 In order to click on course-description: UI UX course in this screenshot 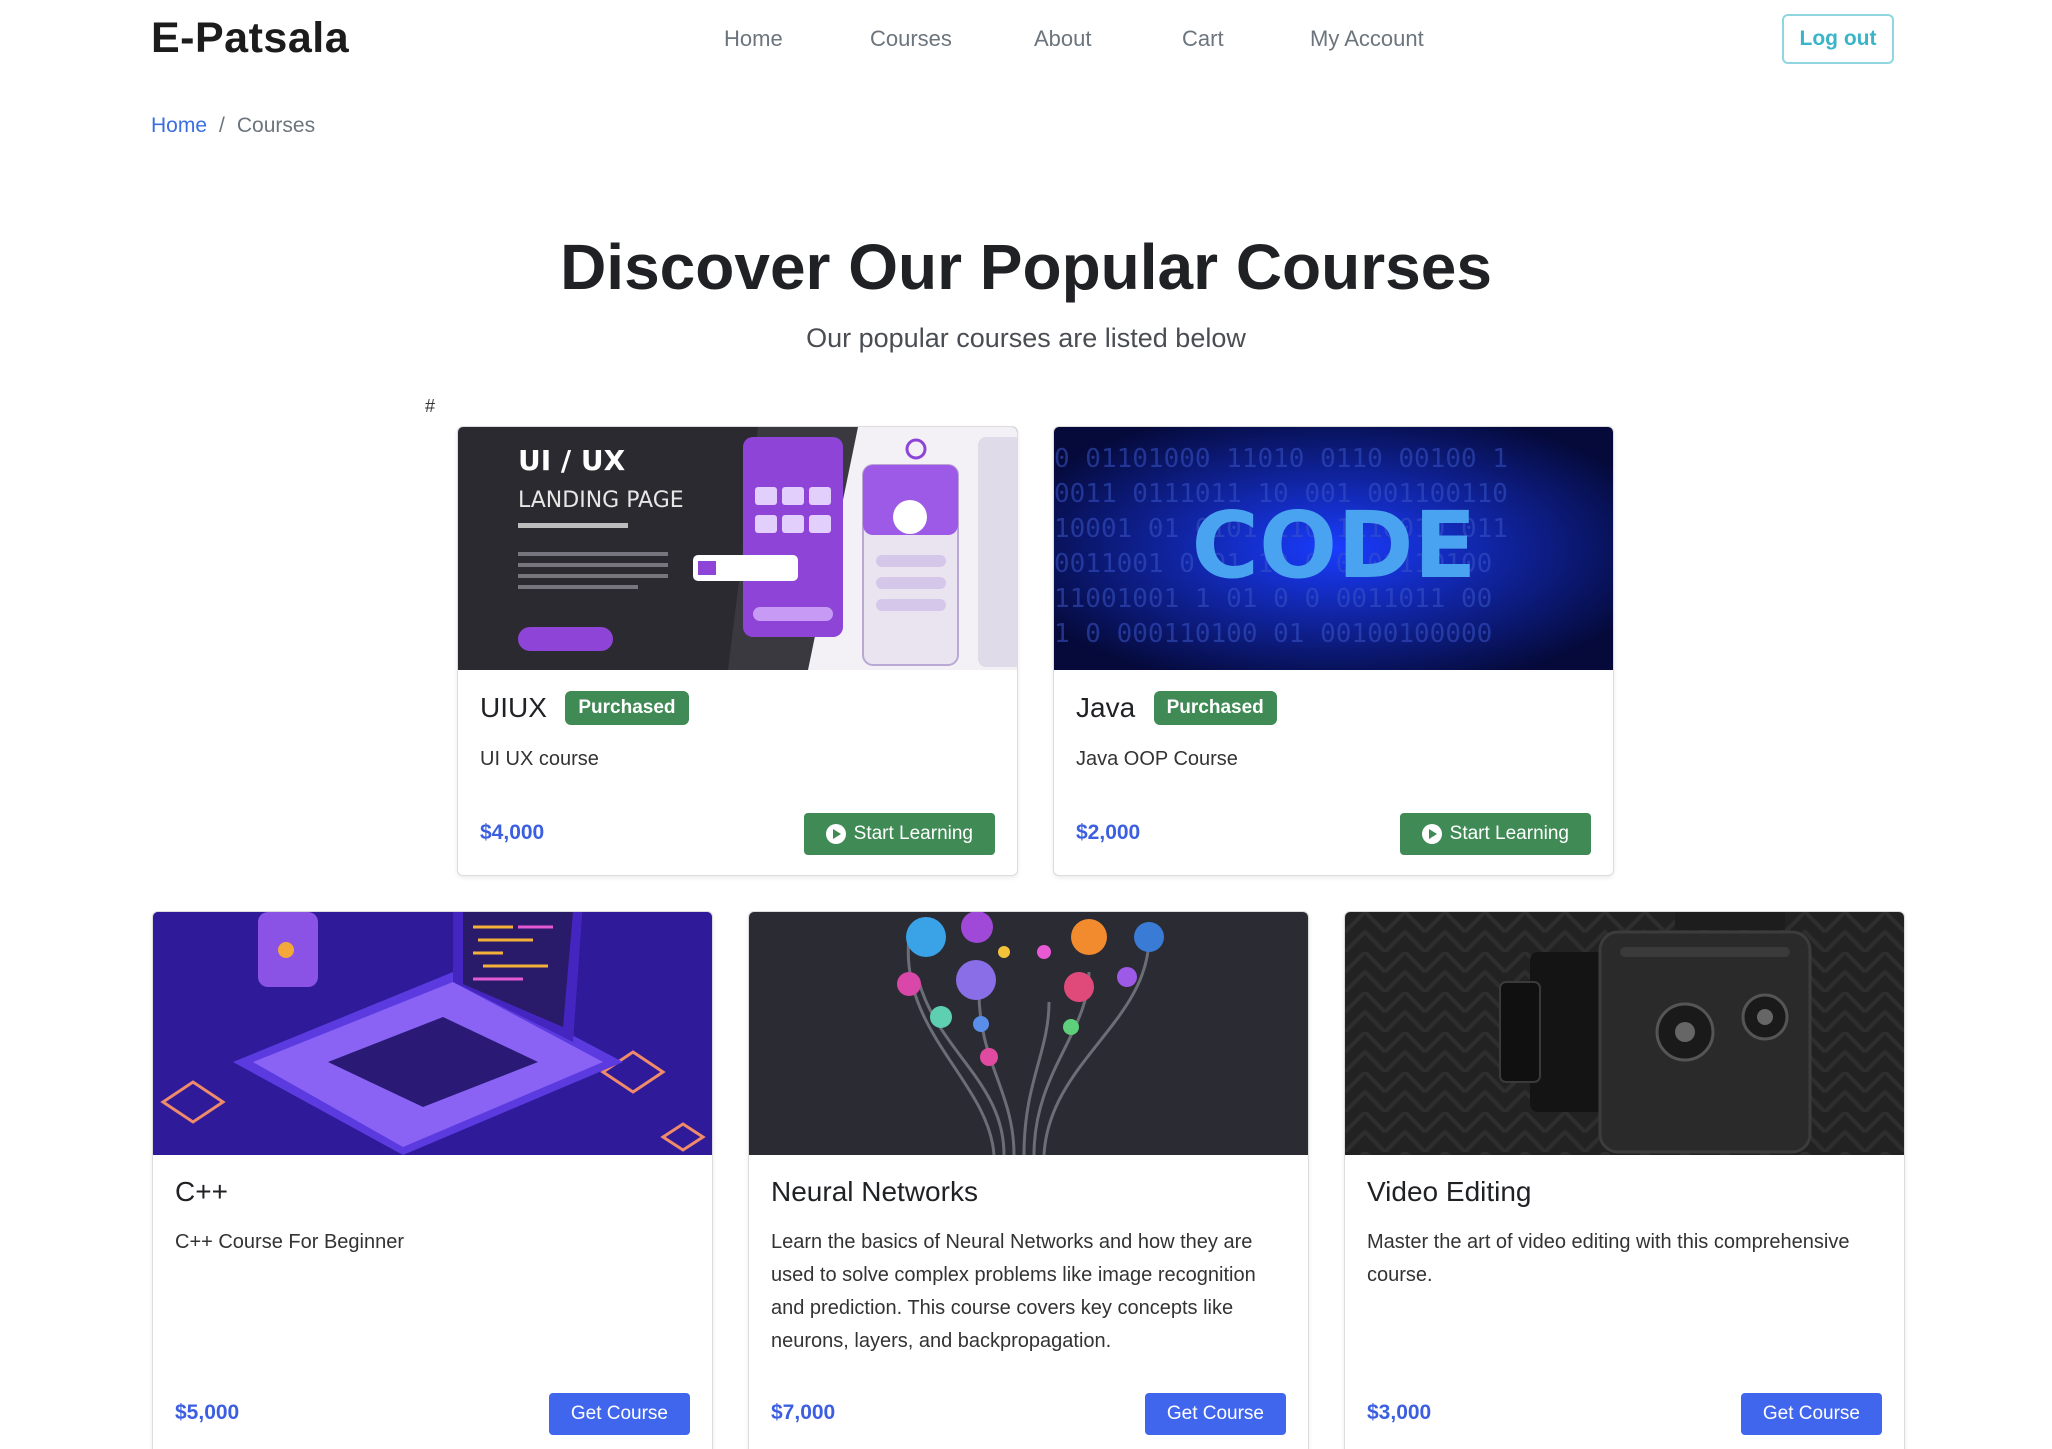, I will do `click(539, 759)`.